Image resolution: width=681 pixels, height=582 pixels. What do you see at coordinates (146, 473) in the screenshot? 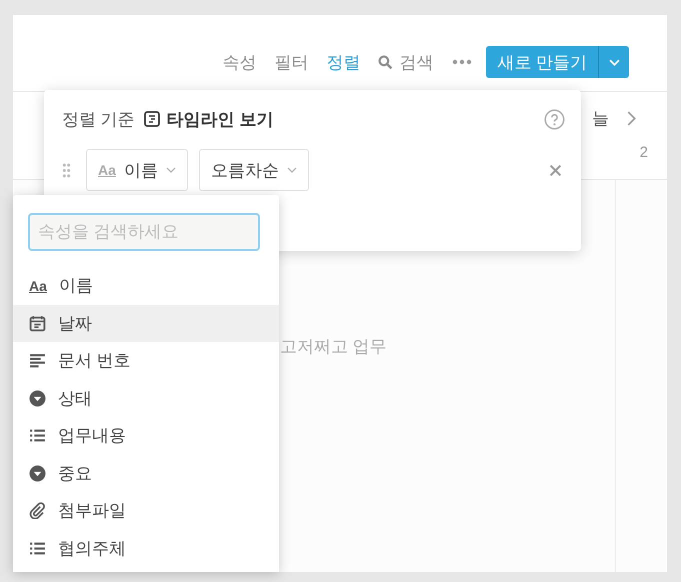
I see `menu-item: 중요` at bounding box center [146, 473].